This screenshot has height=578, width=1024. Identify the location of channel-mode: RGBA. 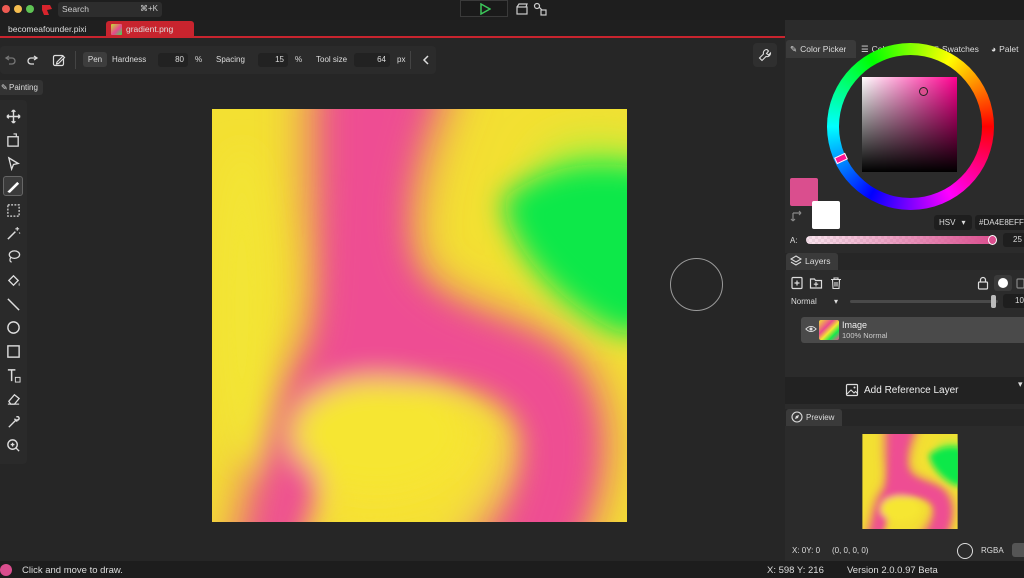
(992, 550).